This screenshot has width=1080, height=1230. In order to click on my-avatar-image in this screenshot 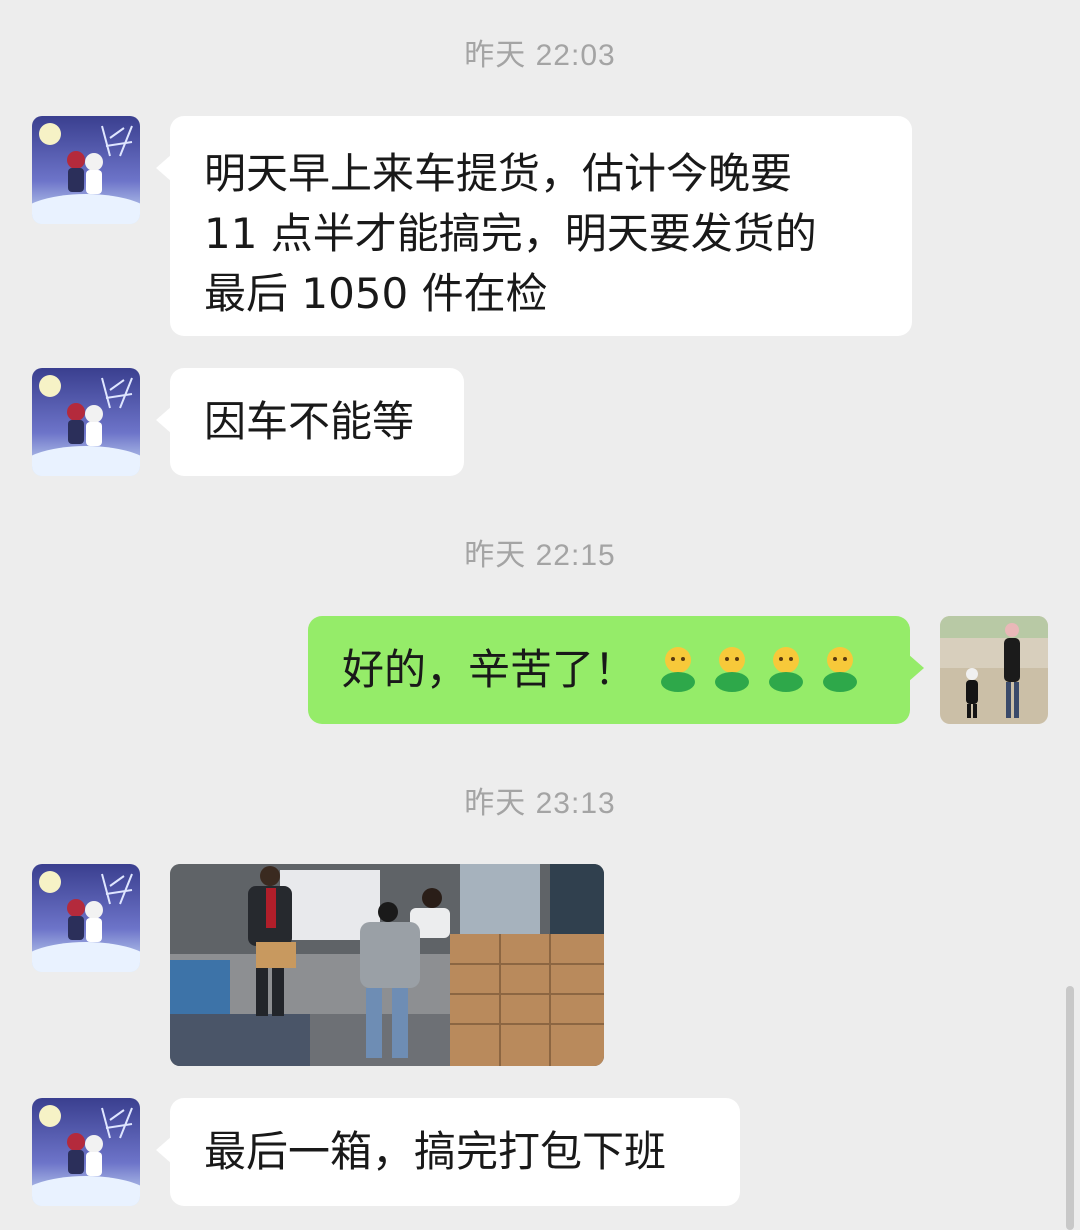, I will do `click(994, 670)`.